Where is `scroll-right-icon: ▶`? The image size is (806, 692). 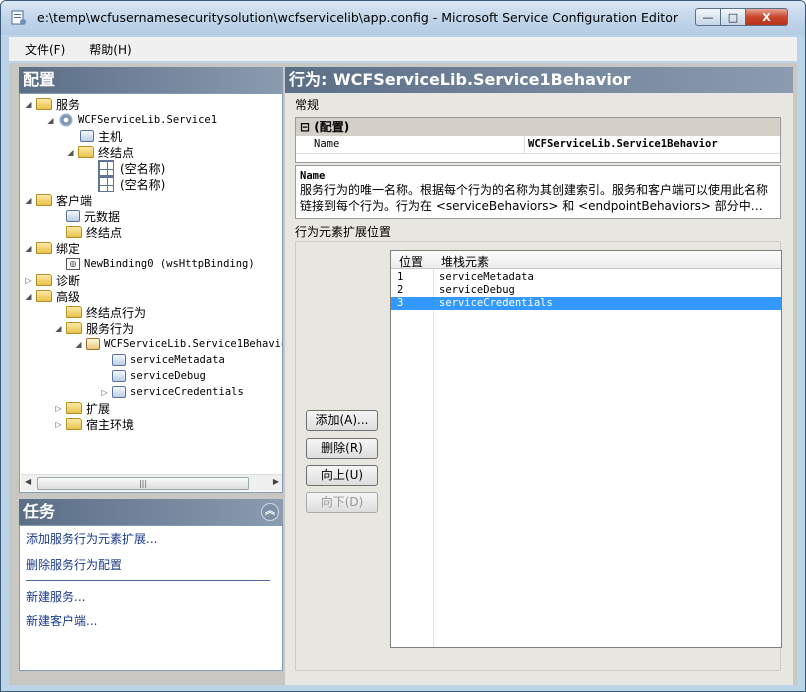 scroll-right-icon: ▶ is located at coordinates (276, 481).